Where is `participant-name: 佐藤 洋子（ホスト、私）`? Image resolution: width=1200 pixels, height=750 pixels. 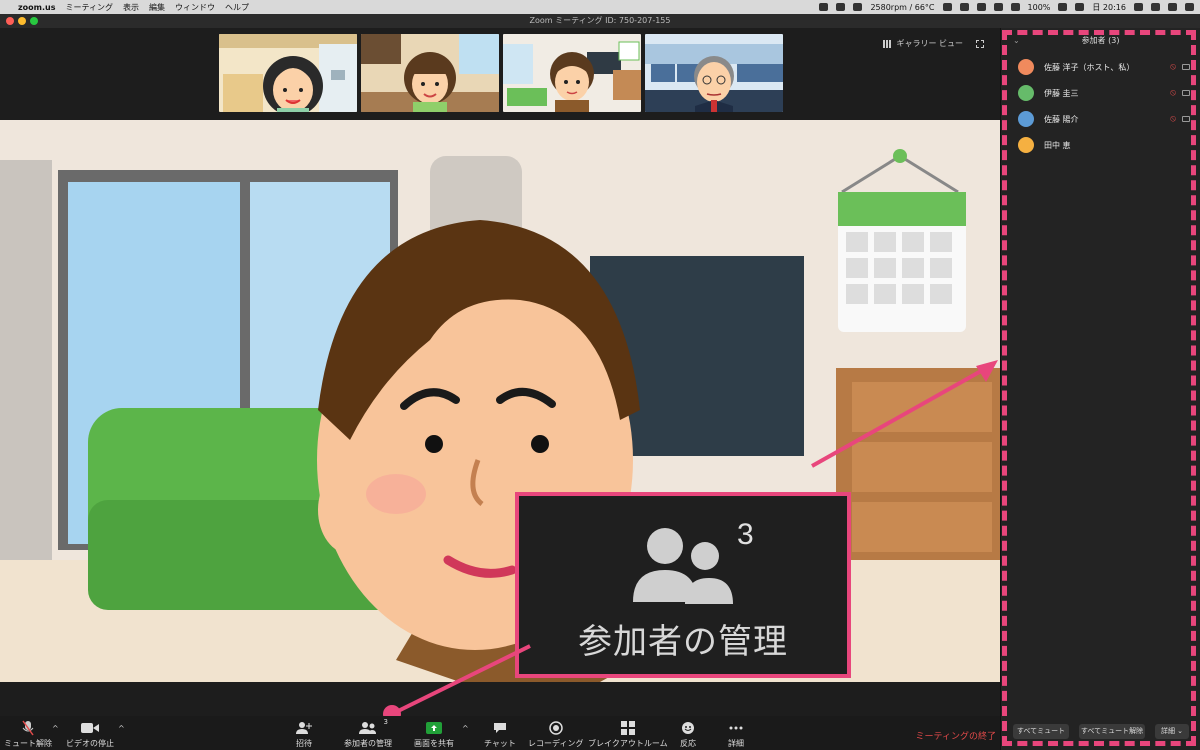 participant-name: 佐藤 洋子（ホスト、私） is located at coordinates (1089, 67).